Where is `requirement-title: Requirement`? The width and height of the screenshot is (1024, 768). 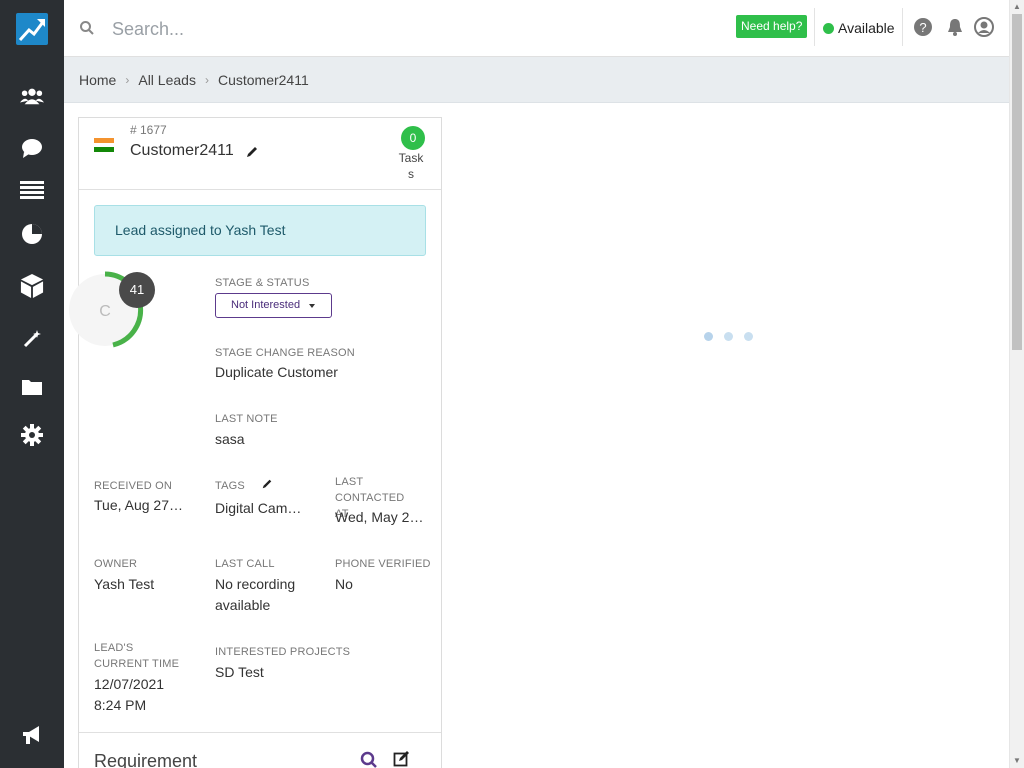
requirement-title: Requirement is located at coordinates (146, 759).